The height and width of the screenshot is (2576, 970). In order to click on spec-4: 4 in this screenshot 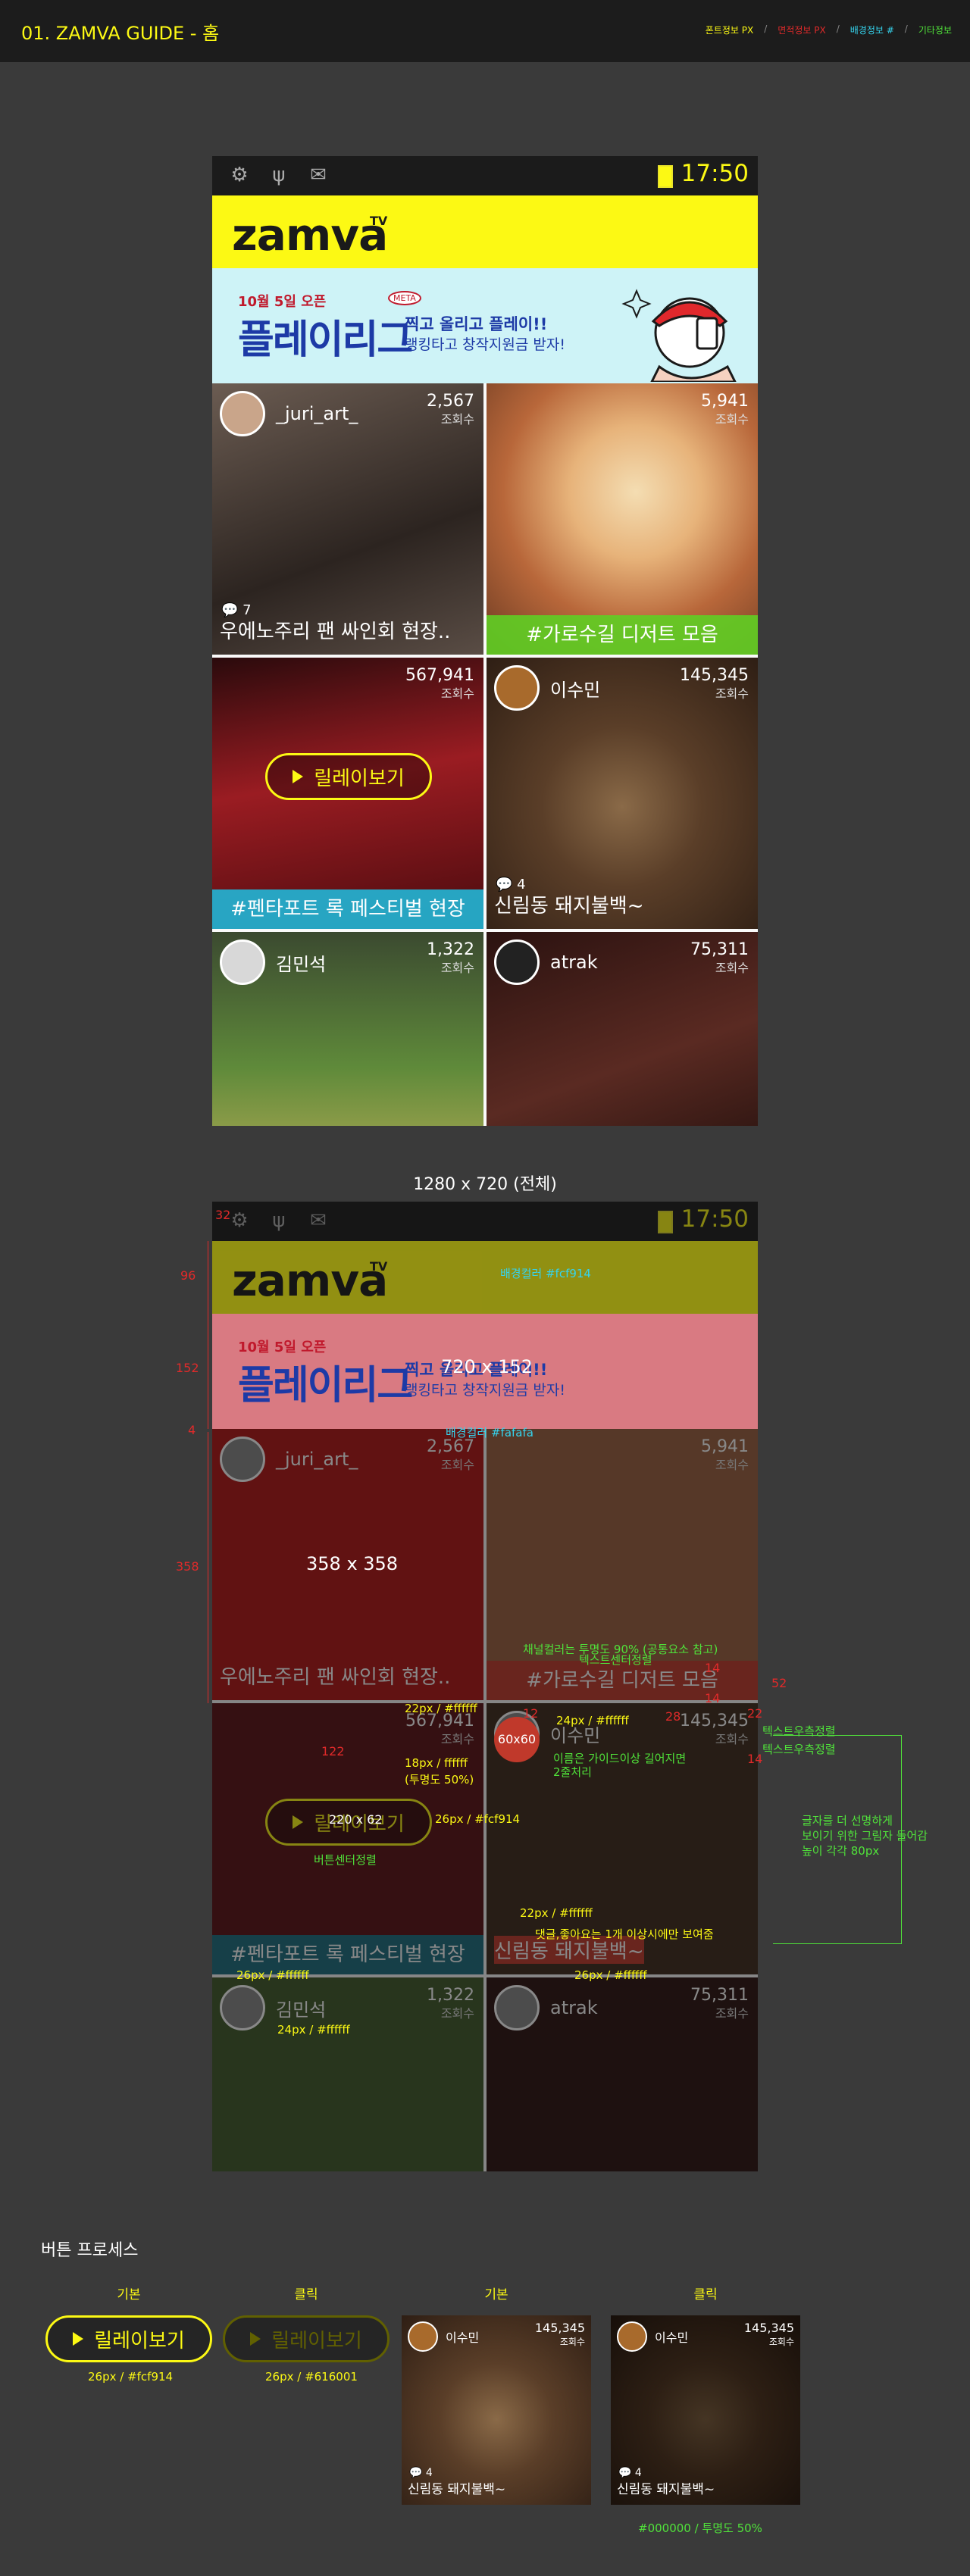, I will do `click(192, 1430)`.